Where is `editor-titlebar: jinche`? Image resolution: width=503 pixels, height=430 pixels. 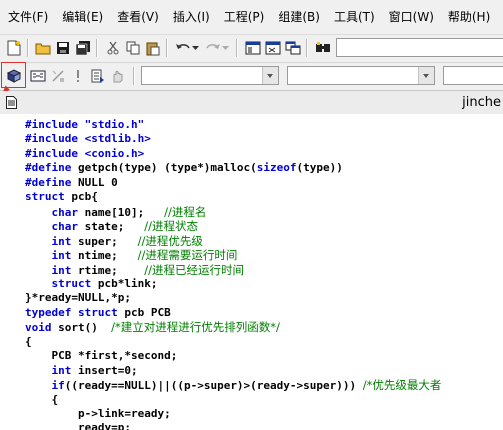
editor-titlebar: jinche is located at coordinates (251, 103).